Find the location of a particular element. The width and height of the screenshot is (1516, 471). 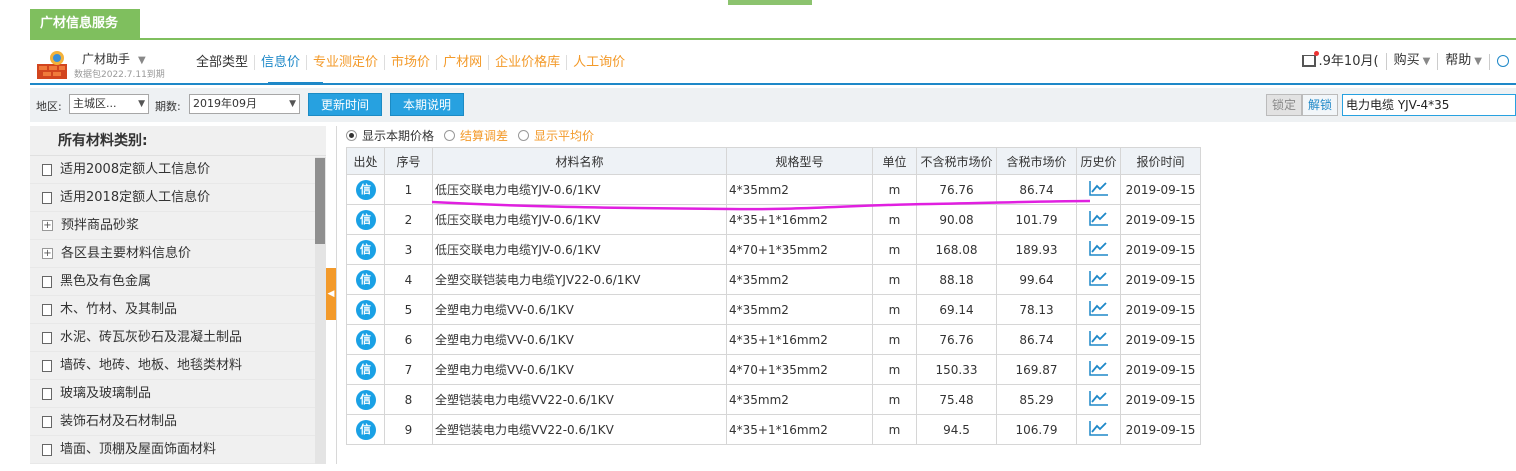

col-header-name: 材料名称 is located at coordinates (579, 161).